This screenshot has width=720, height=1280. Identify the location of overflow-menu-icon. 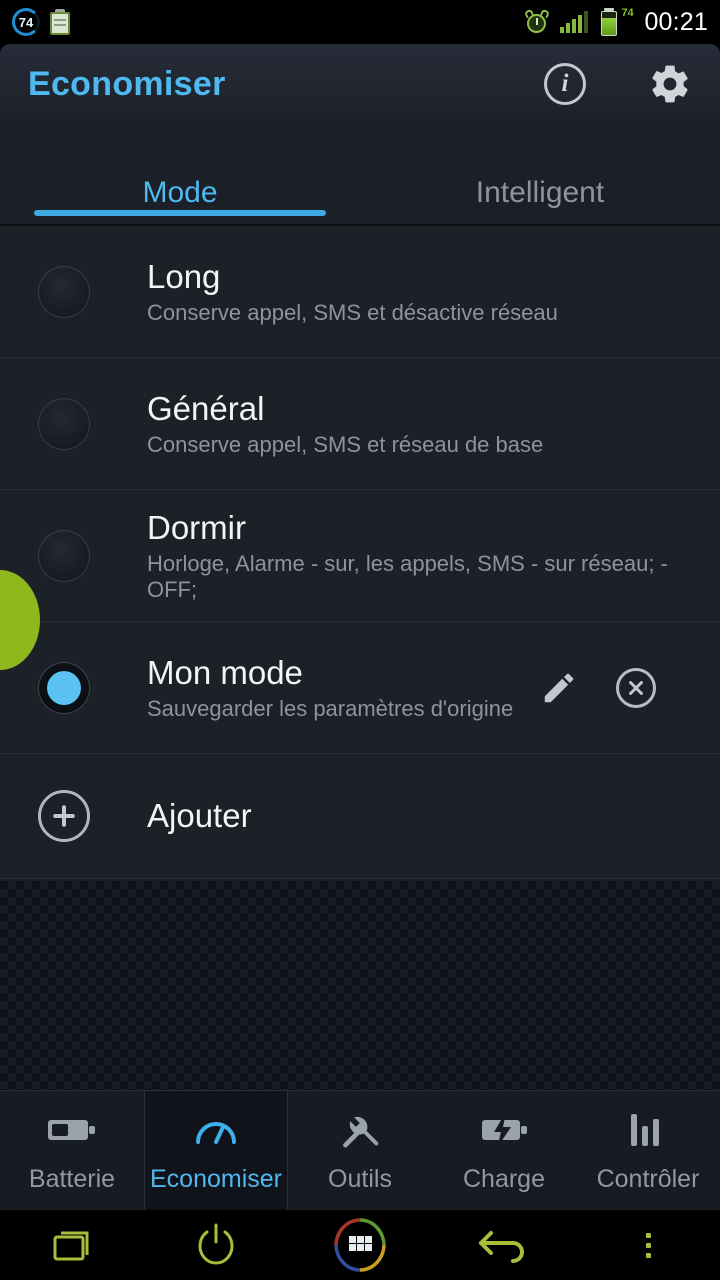
(648, 1245).